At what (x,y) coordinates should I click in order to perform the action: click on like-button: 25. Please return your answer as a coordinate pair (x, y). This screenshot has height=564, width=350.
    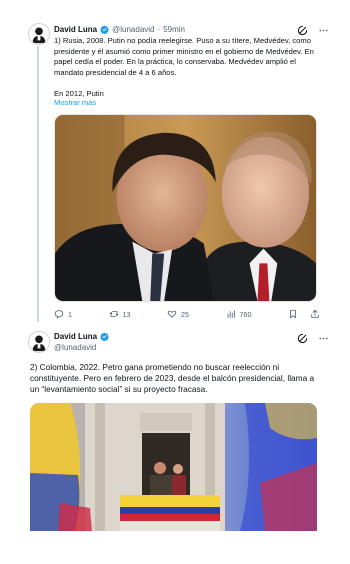
    Looking at the image, I should click on (178, 314).